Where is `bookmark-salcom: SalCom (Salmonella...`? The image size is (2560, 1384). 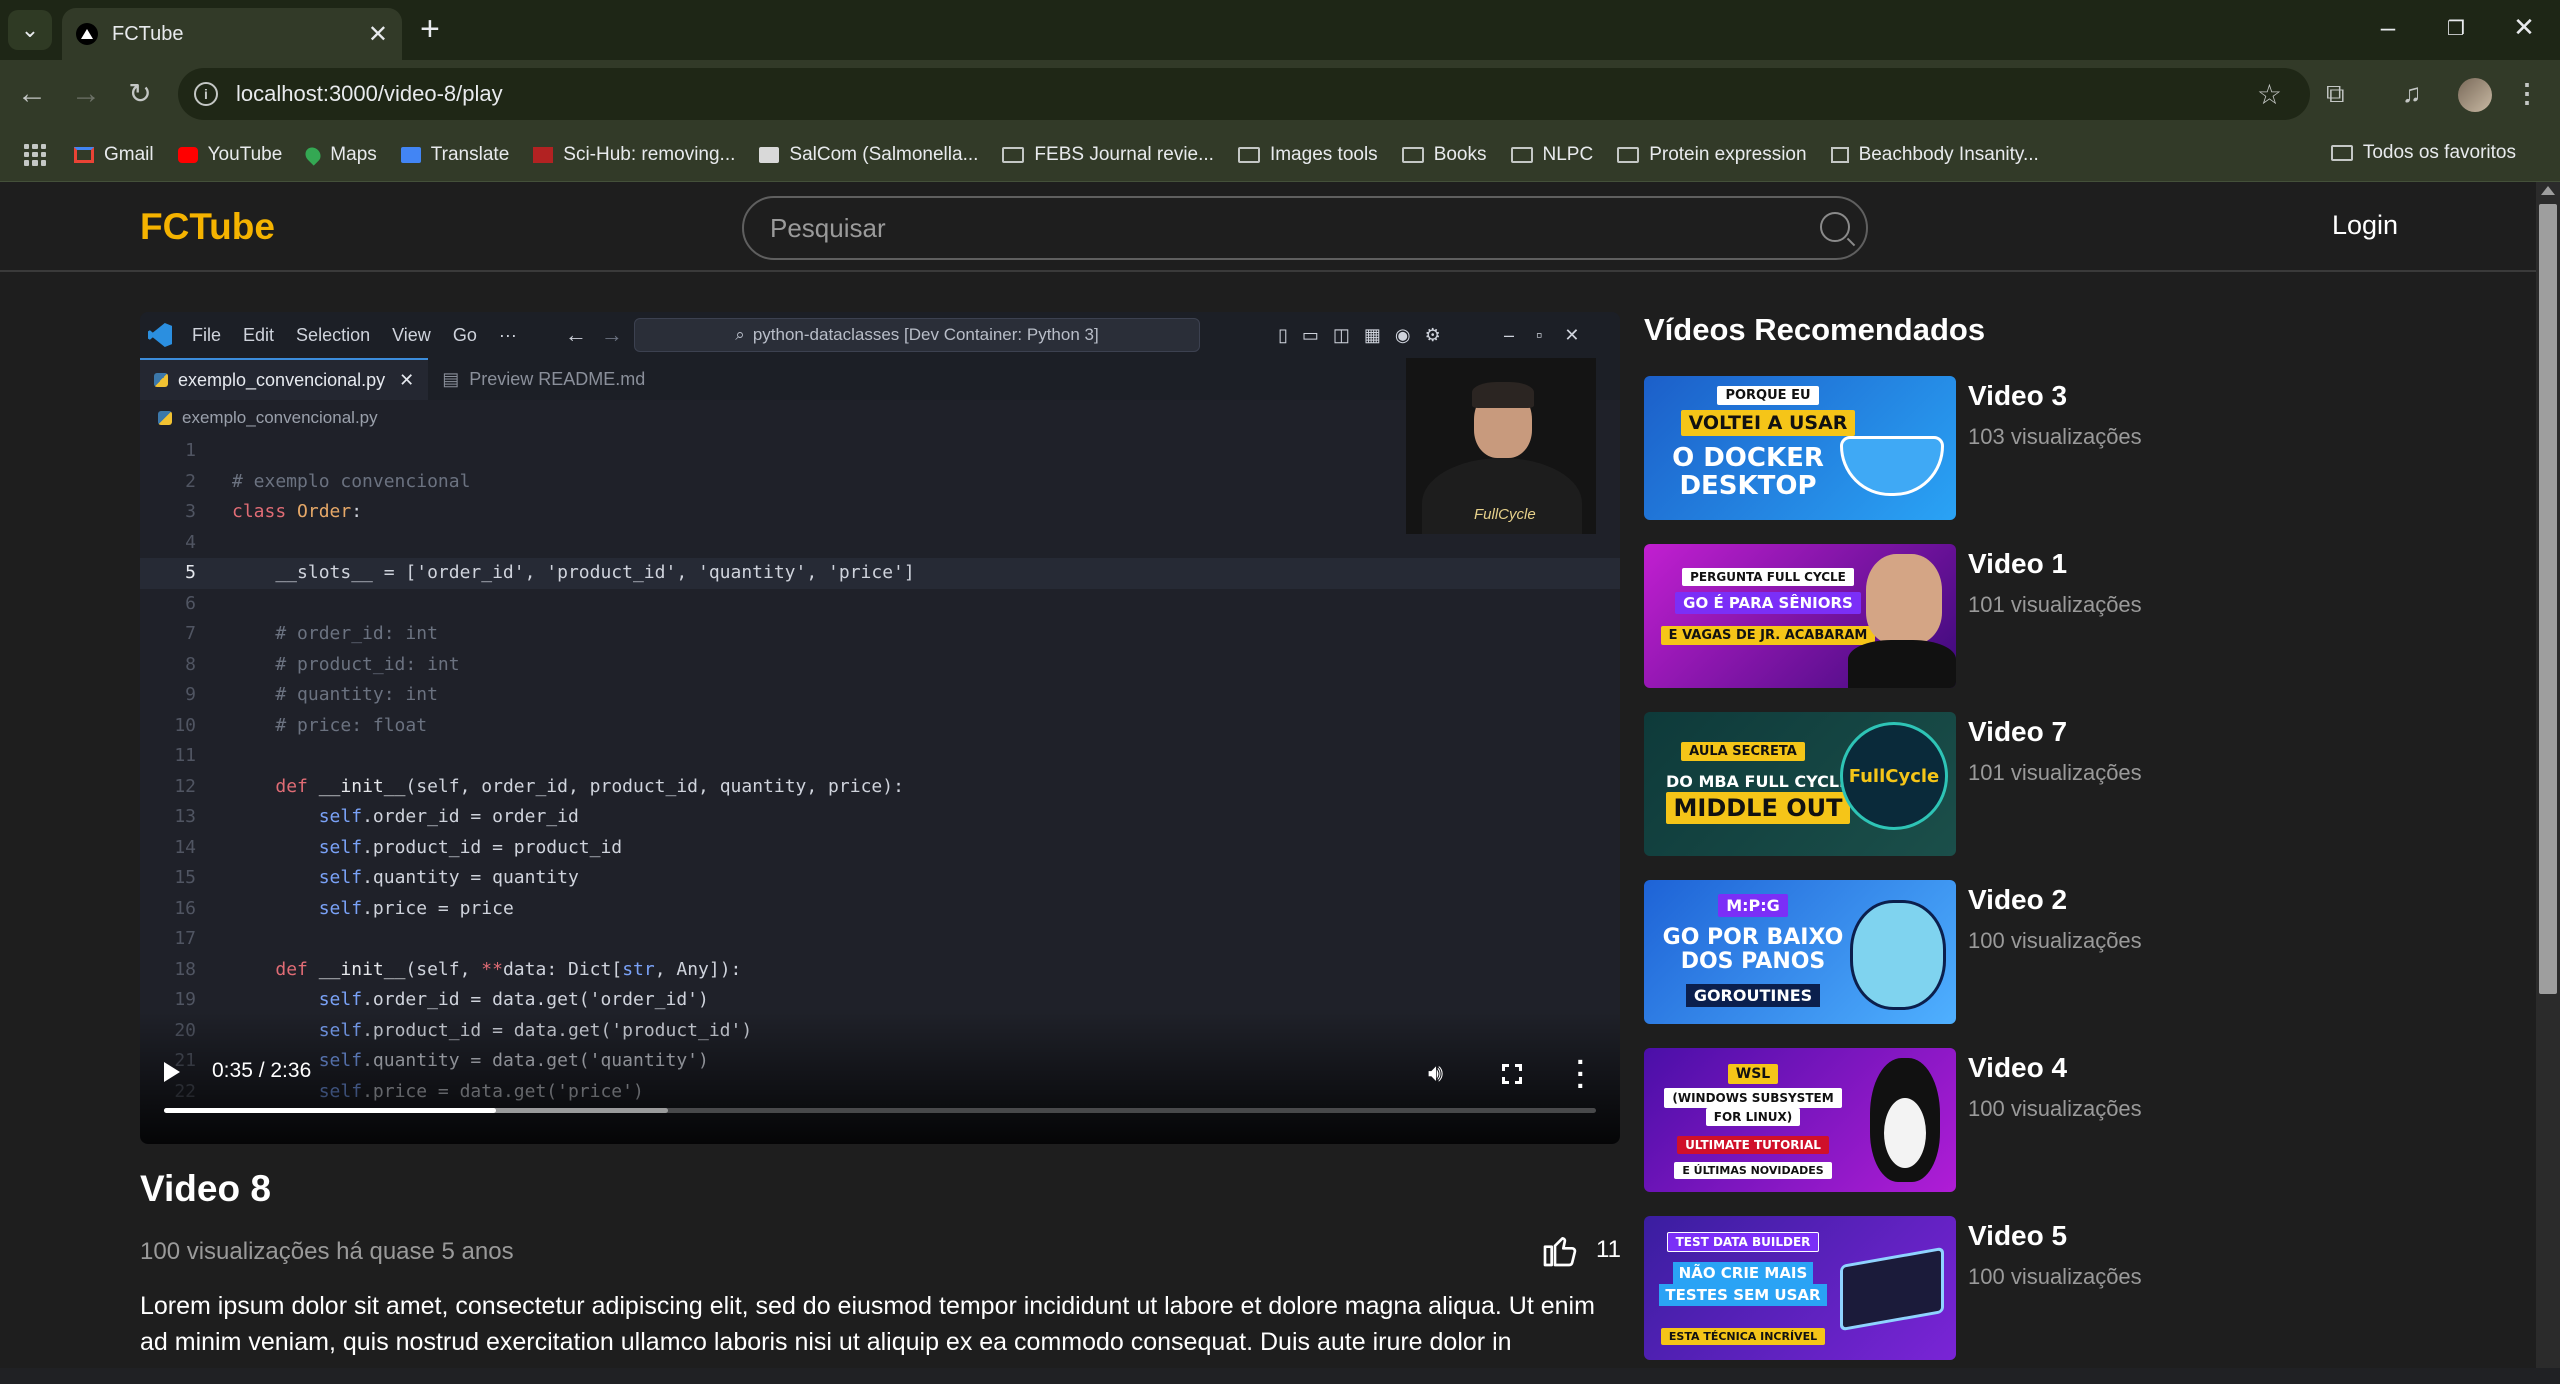
bookmark-salcom: SalCom (Salmonella... is located at coordinates (868, 155).